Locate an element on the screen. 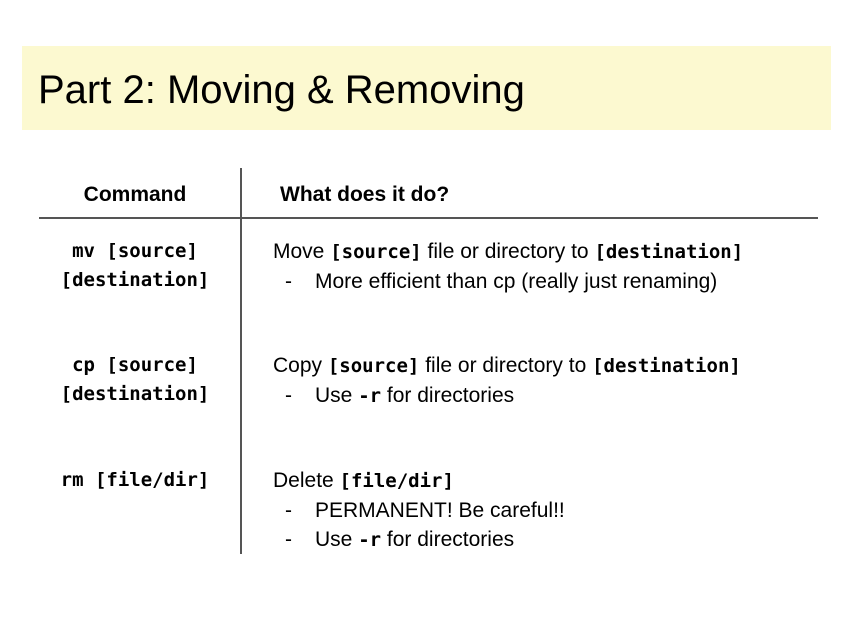 The image size is (855, 641). command-text: rm [file/dir] is located at coordinates (135, 480).